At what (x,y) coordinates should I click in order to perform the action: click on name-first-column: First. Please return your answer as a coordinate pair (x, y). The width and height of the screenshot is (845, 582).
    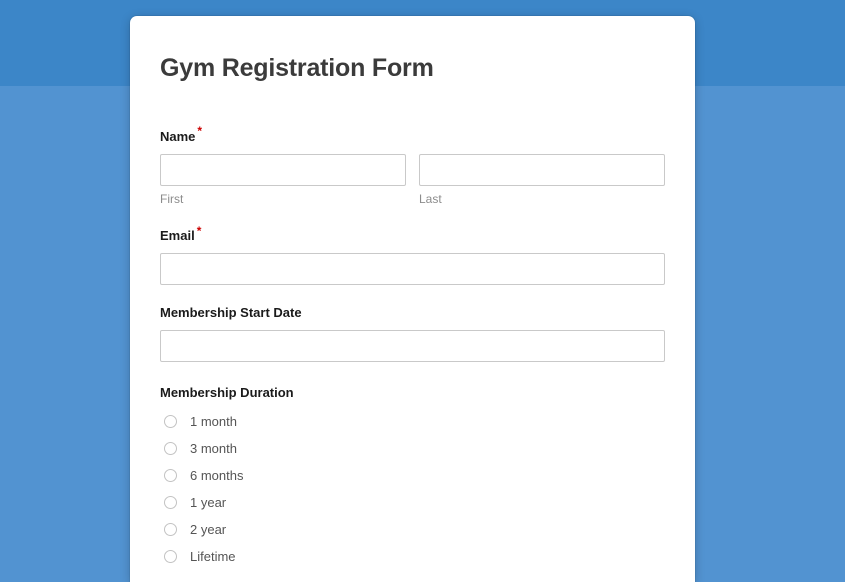
    Looking at the image, I should click on (283, 180).